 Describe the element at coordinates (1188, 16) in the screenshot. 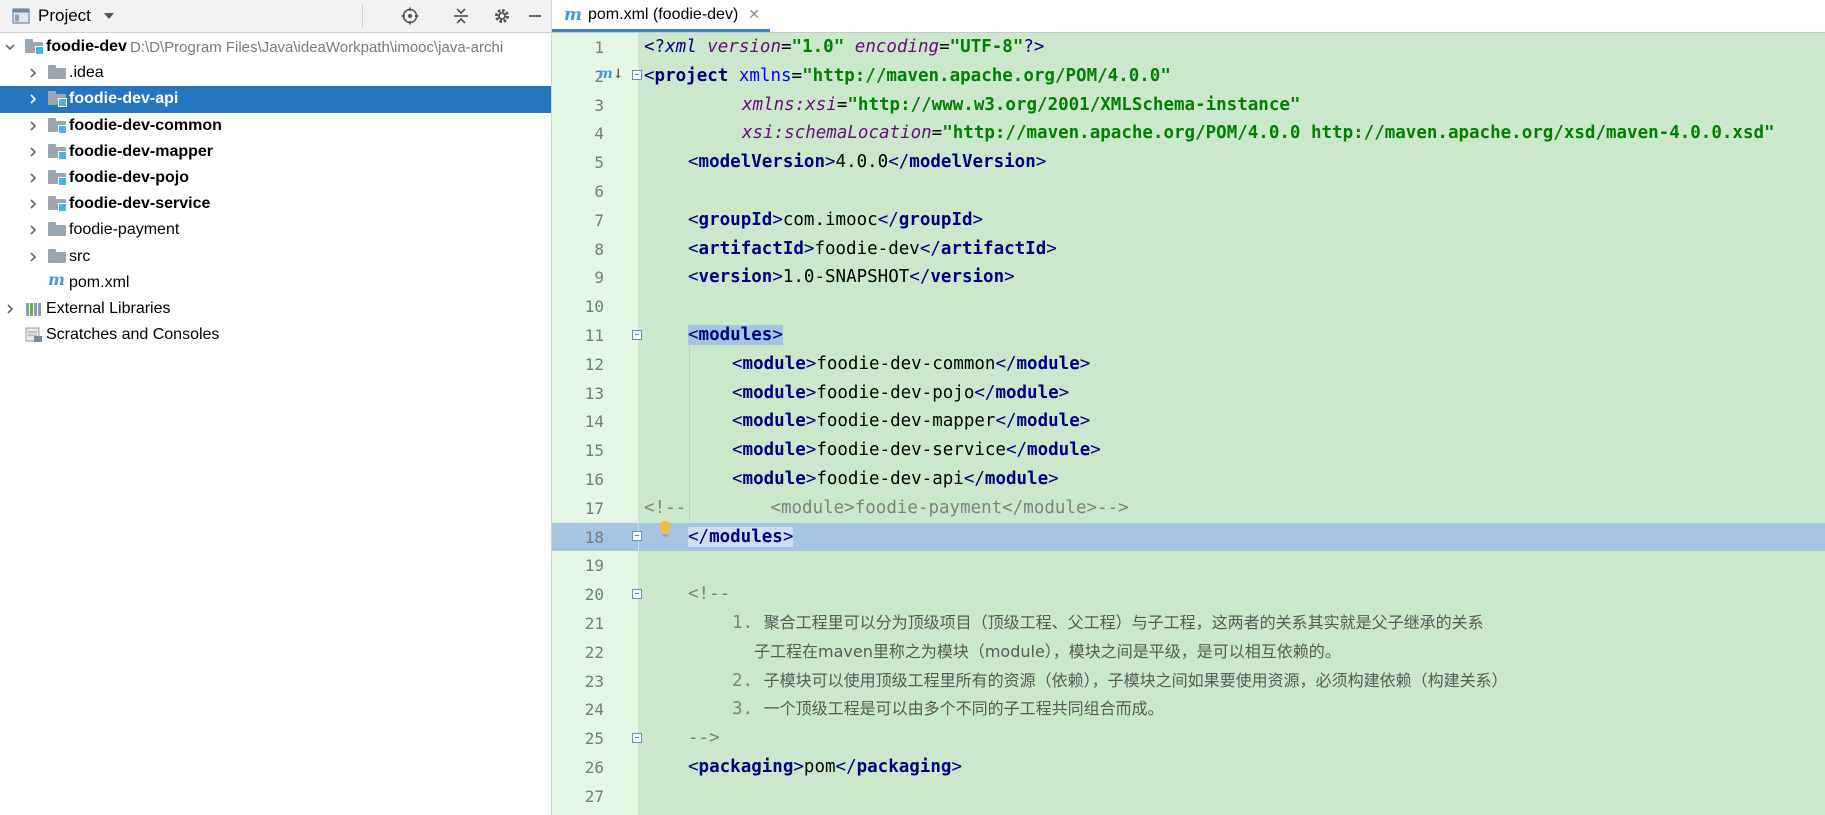

I see `editor-tab-bar: m pom.xml (foodie-dev) ✕` at that location.